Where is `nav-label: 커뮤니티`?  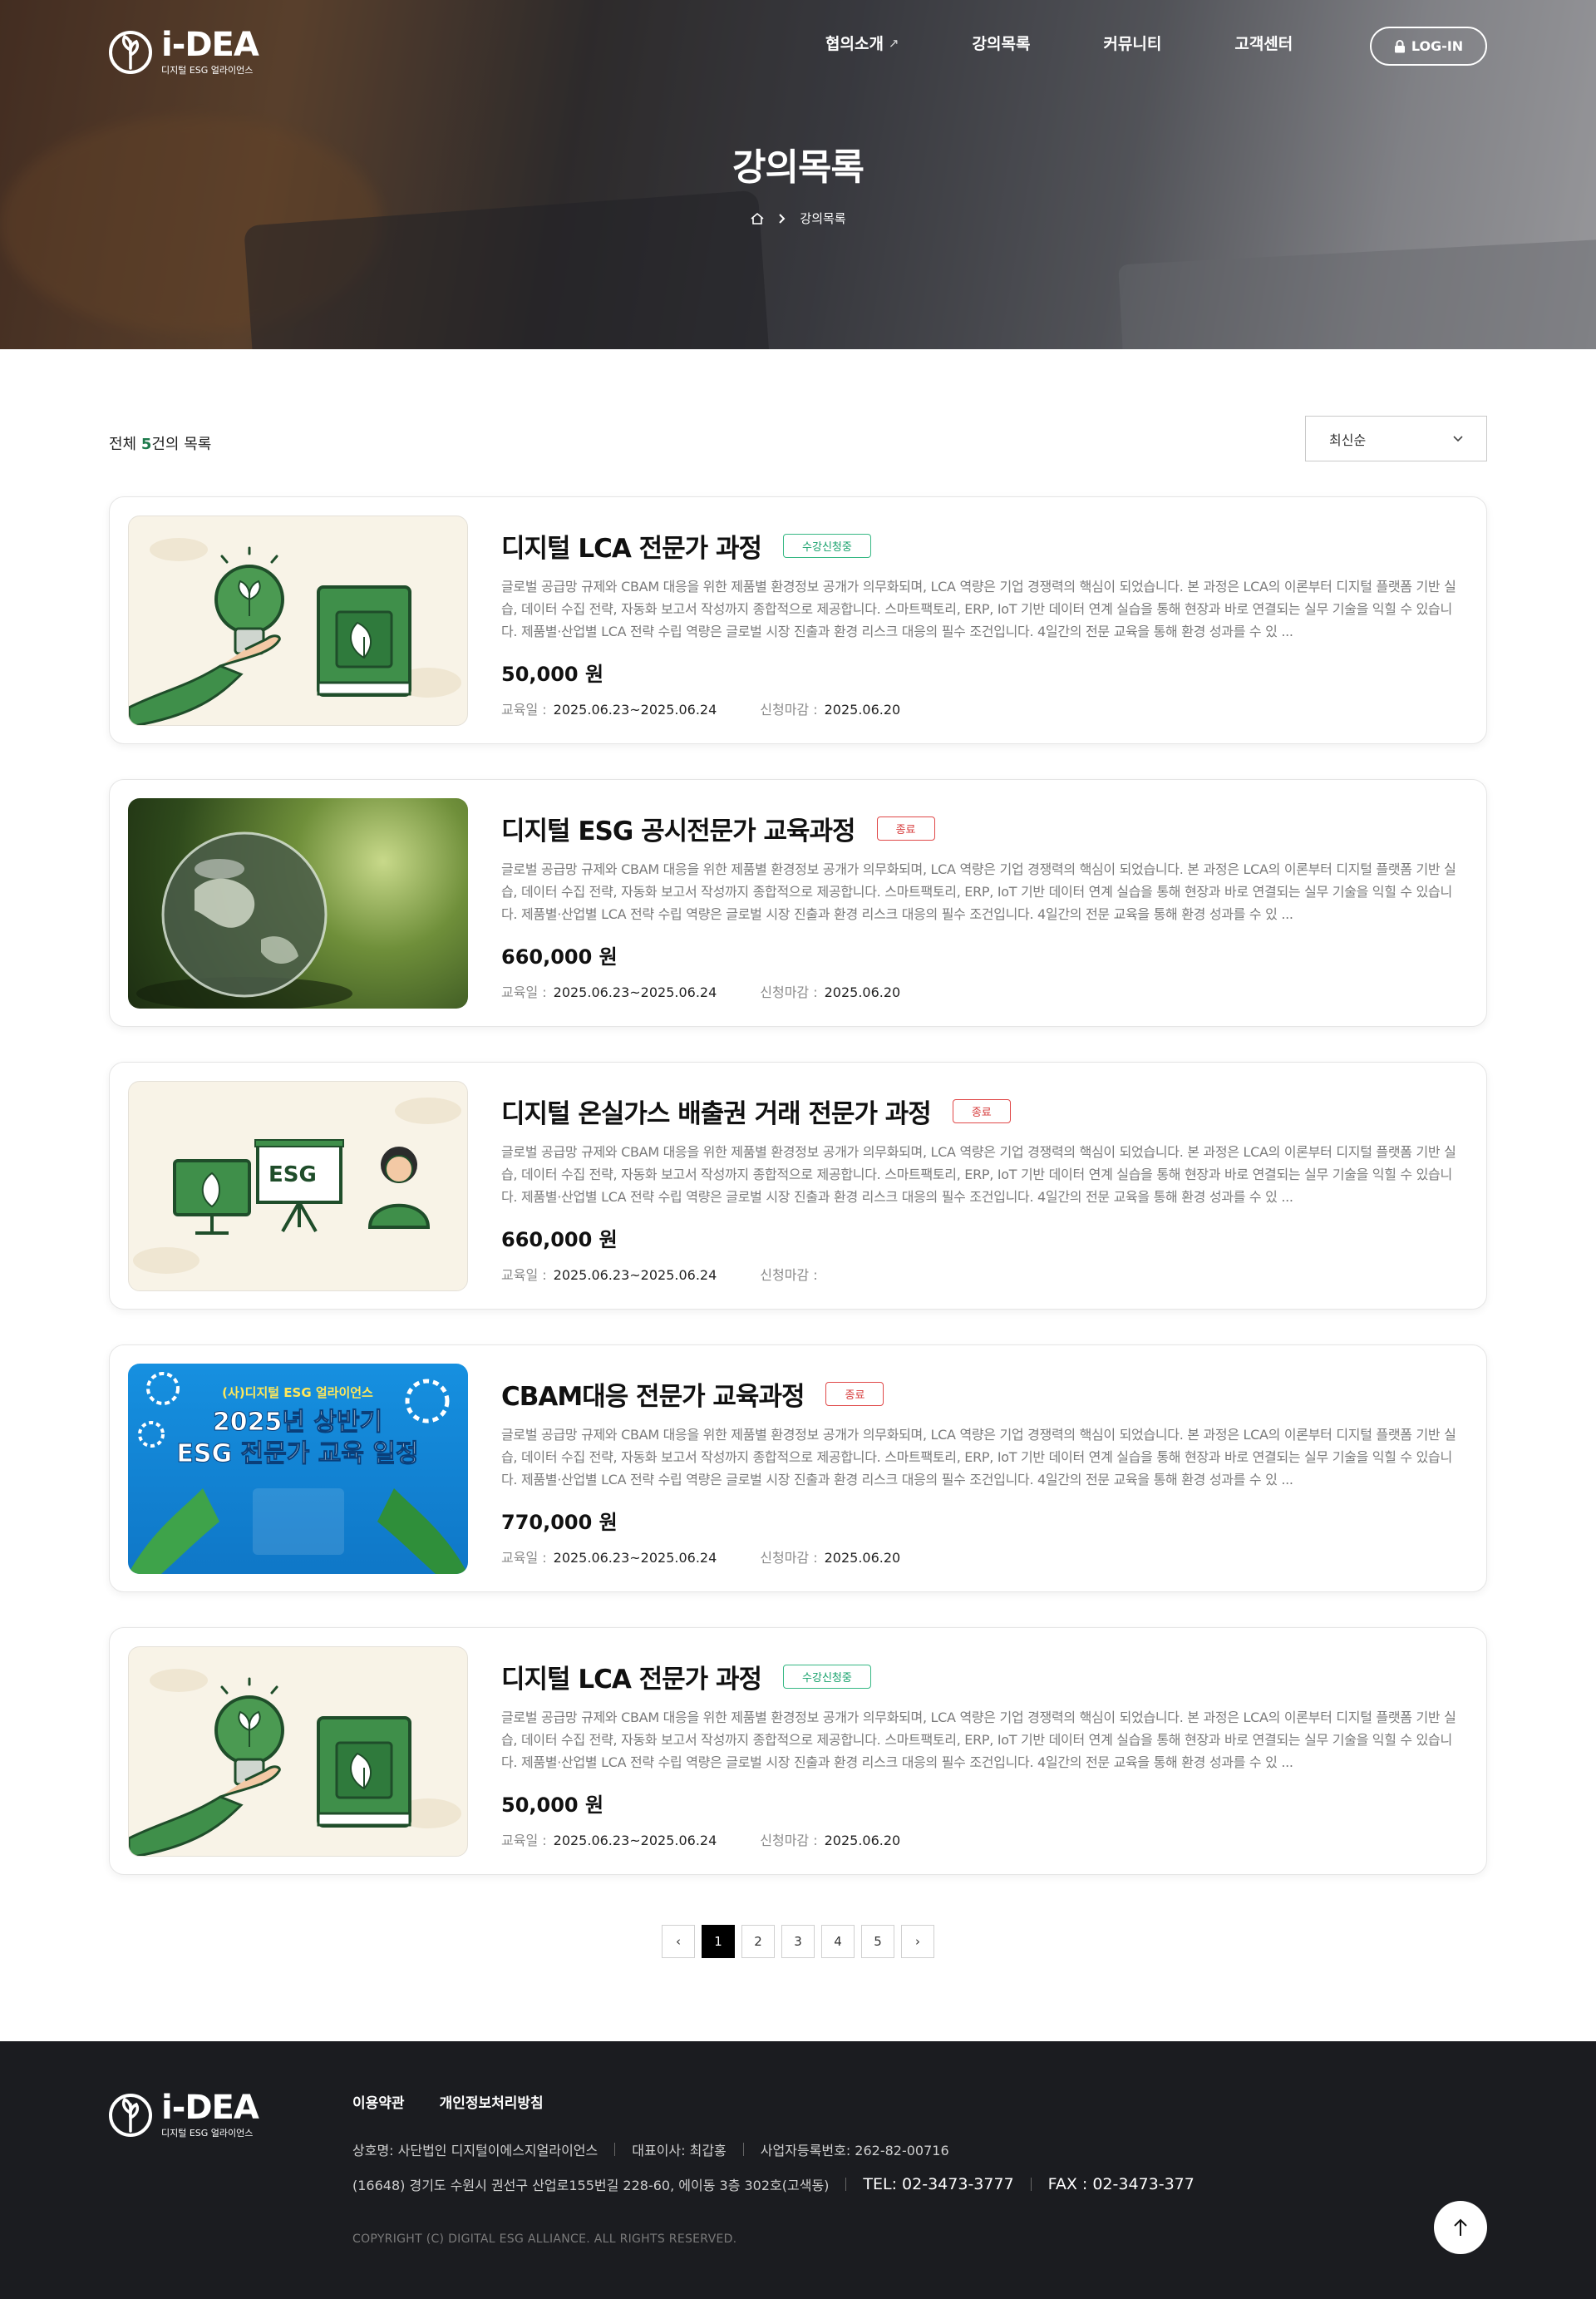
nav-label: 커뮤니티 is located at coordinates (1132, 44).